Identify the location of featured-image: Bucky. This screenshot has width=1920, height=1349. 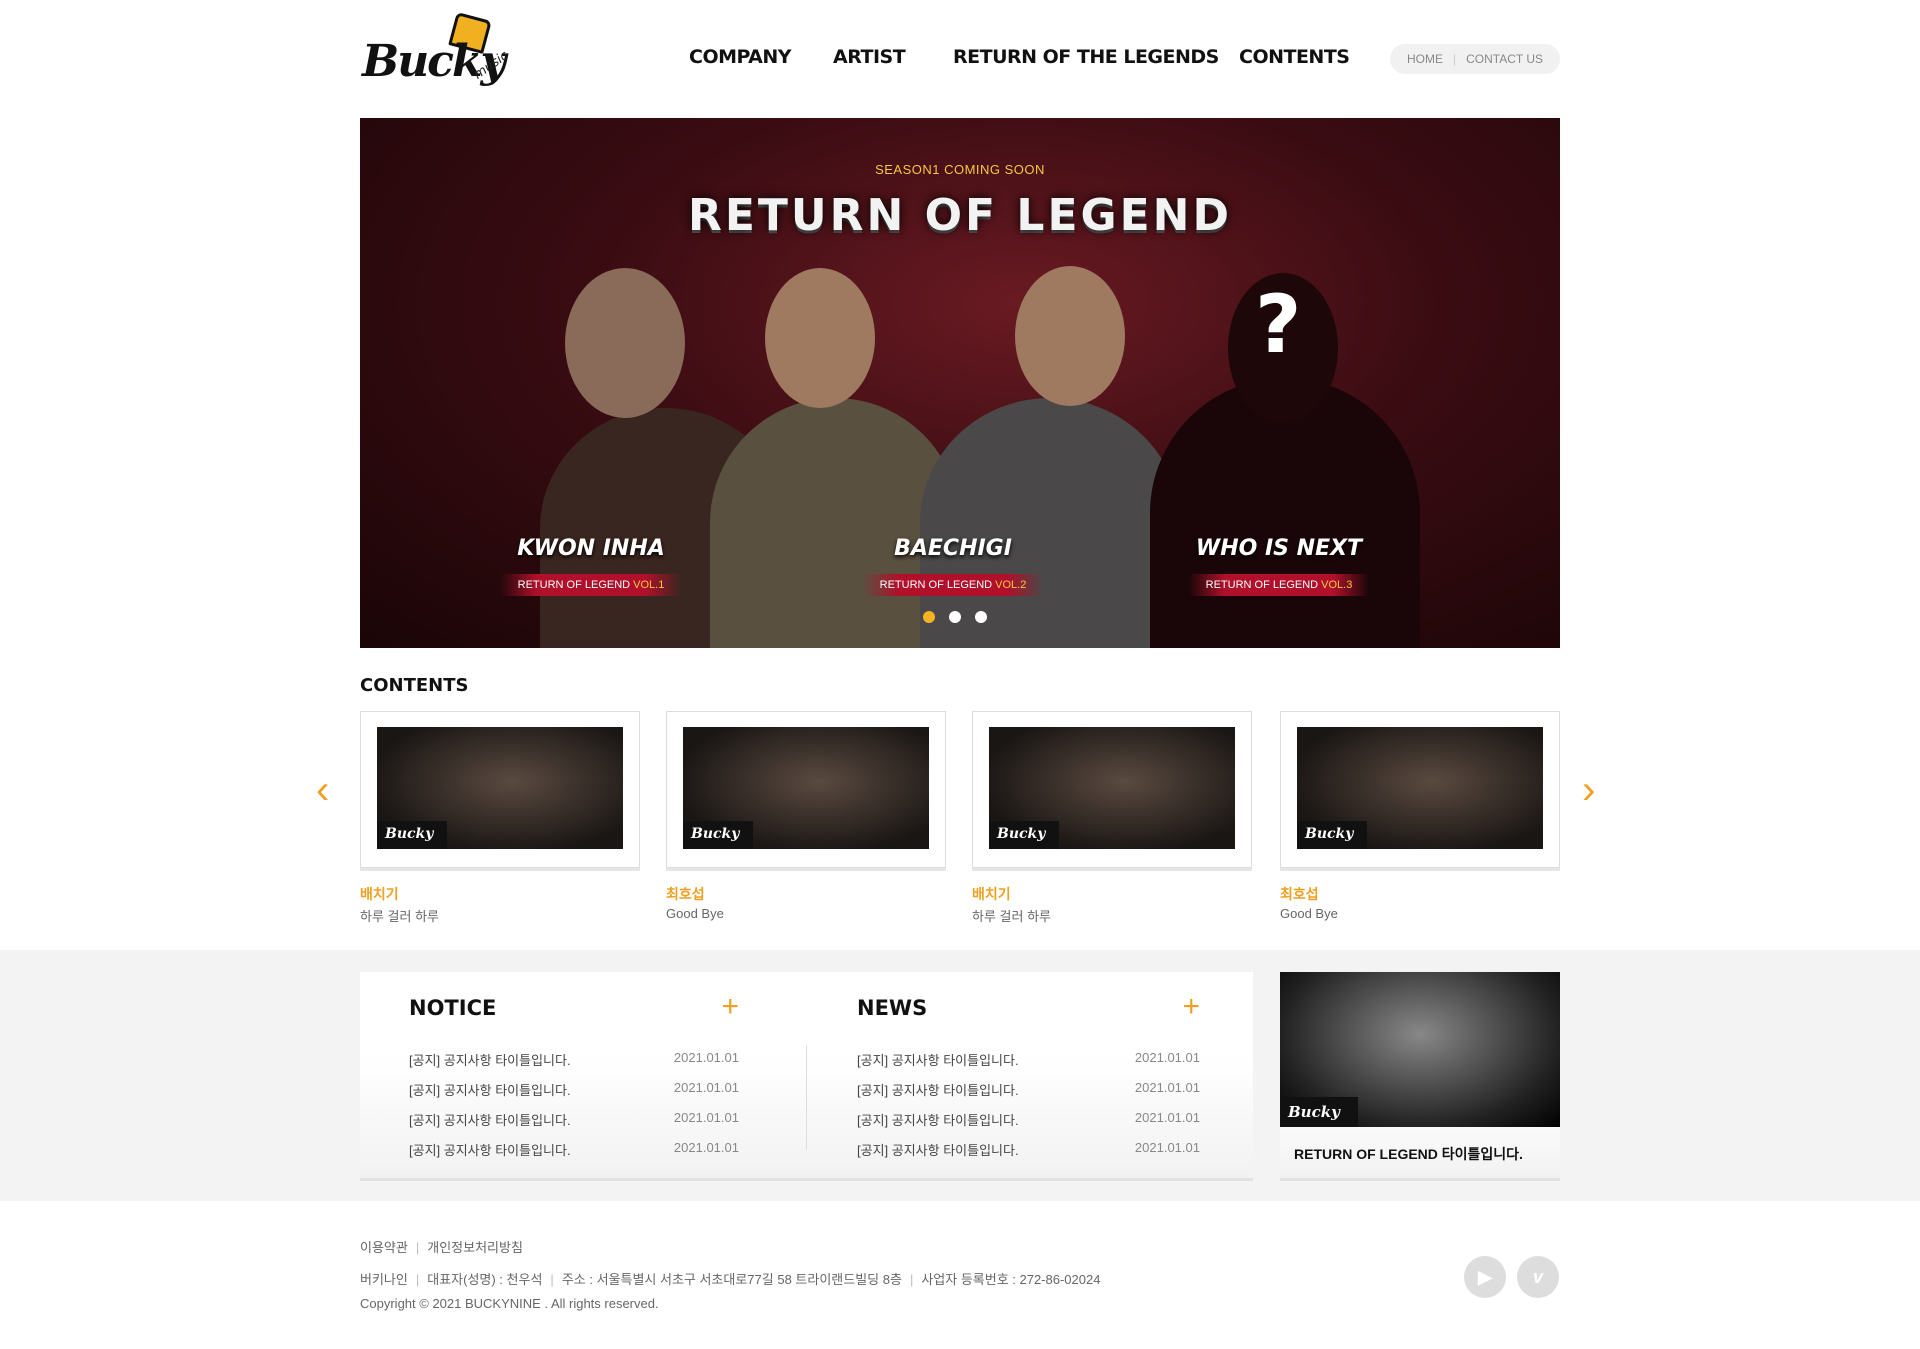
(1420, 1049).